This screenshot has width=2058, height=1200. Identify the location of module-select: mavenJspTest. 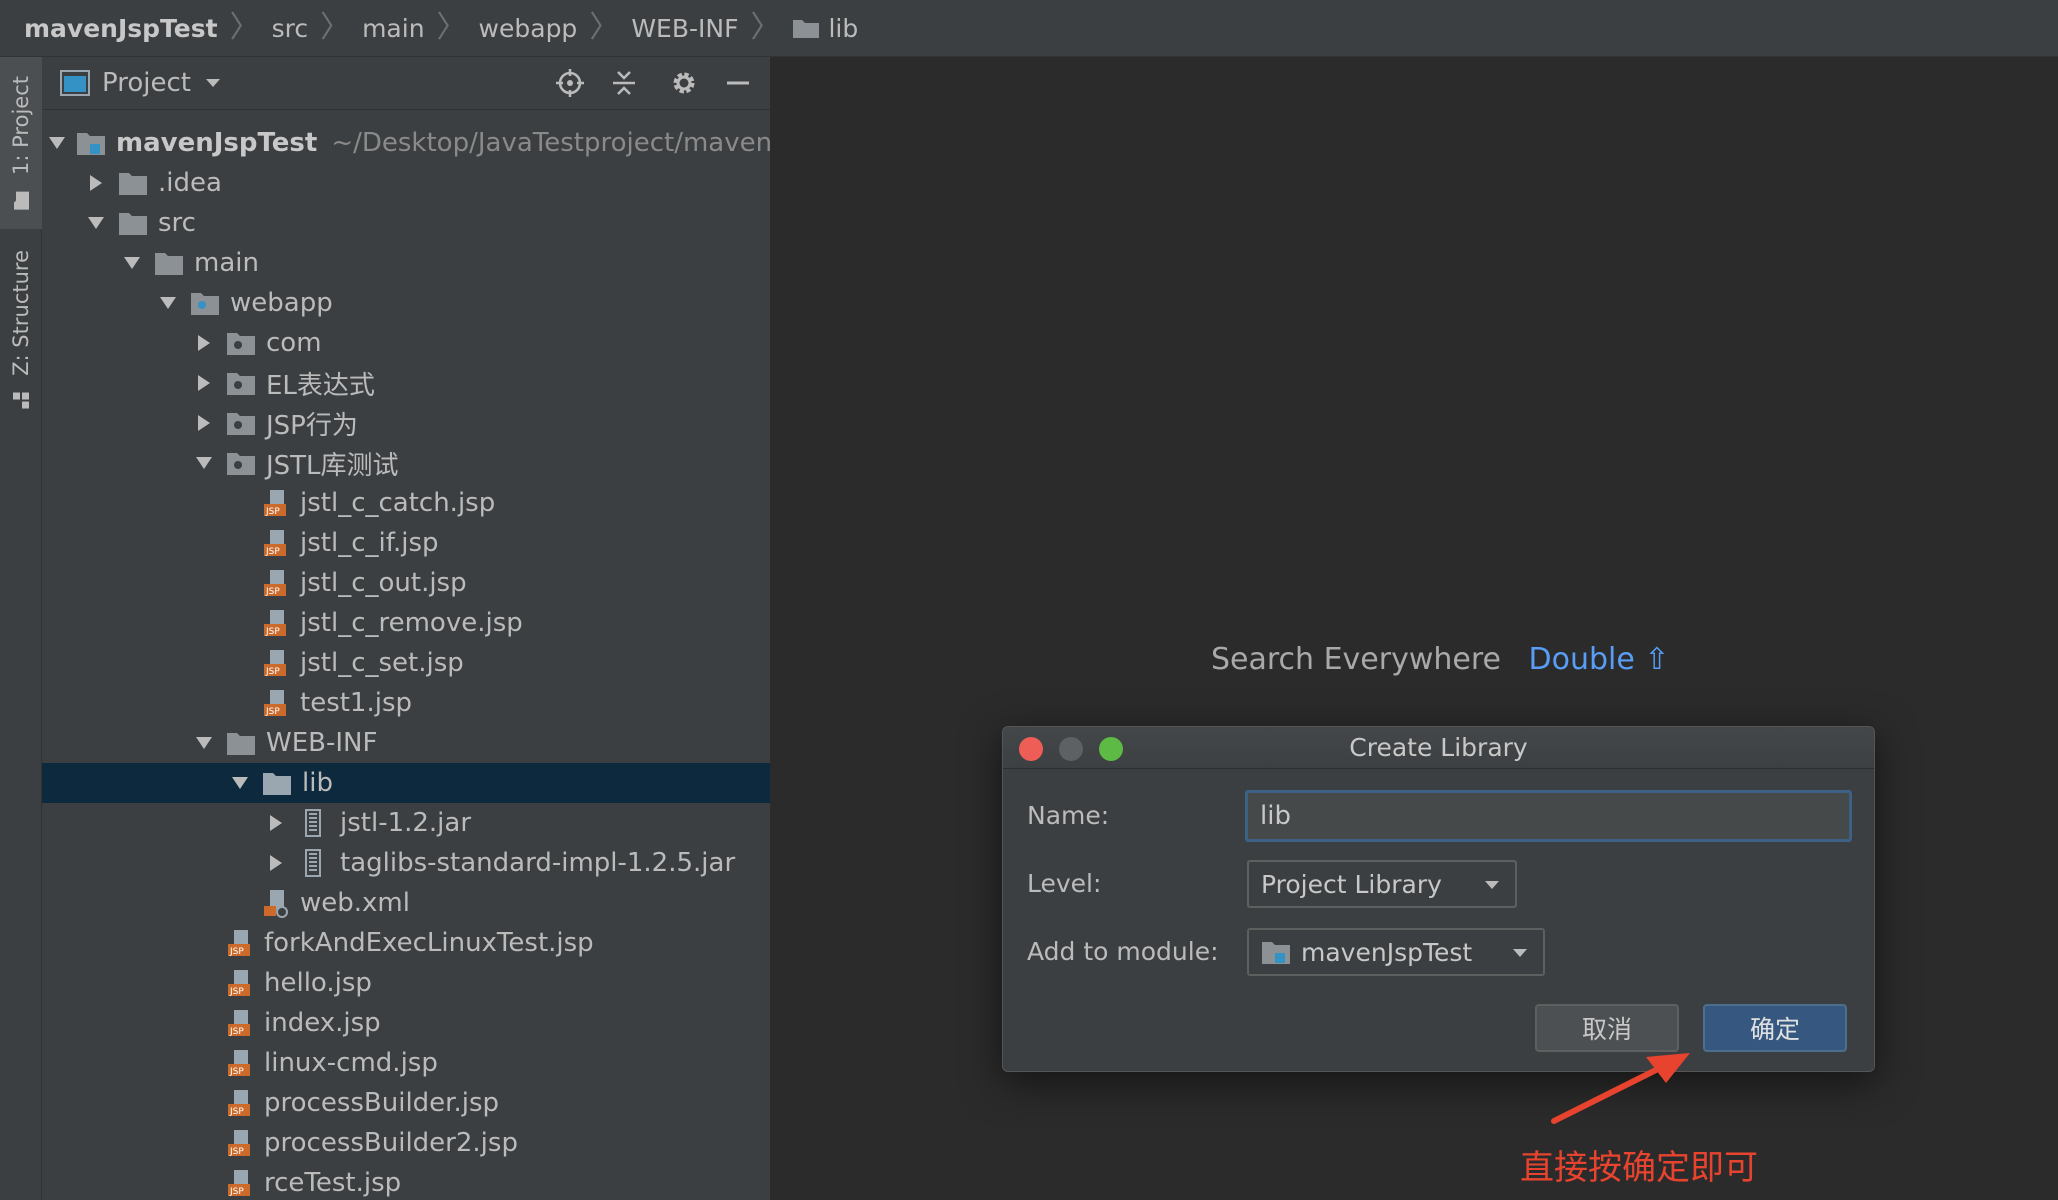
(1396, 952).